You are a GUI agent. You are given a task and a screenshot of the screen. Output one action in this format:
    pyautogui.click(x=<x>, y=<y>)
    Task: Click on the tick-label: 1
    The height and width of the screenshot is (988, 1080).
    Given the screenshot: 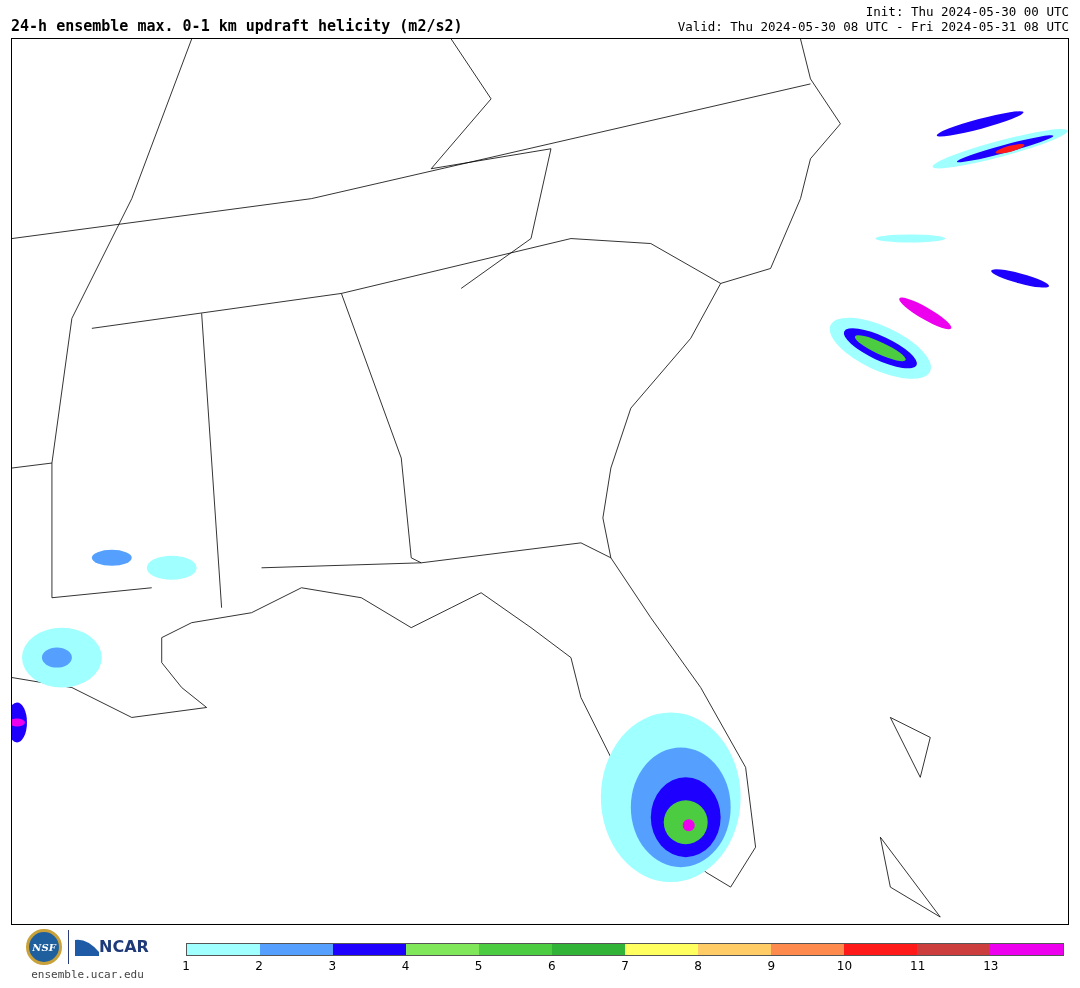 What is the action you would take?
    pyautogui.click(x=186, y=966)
    